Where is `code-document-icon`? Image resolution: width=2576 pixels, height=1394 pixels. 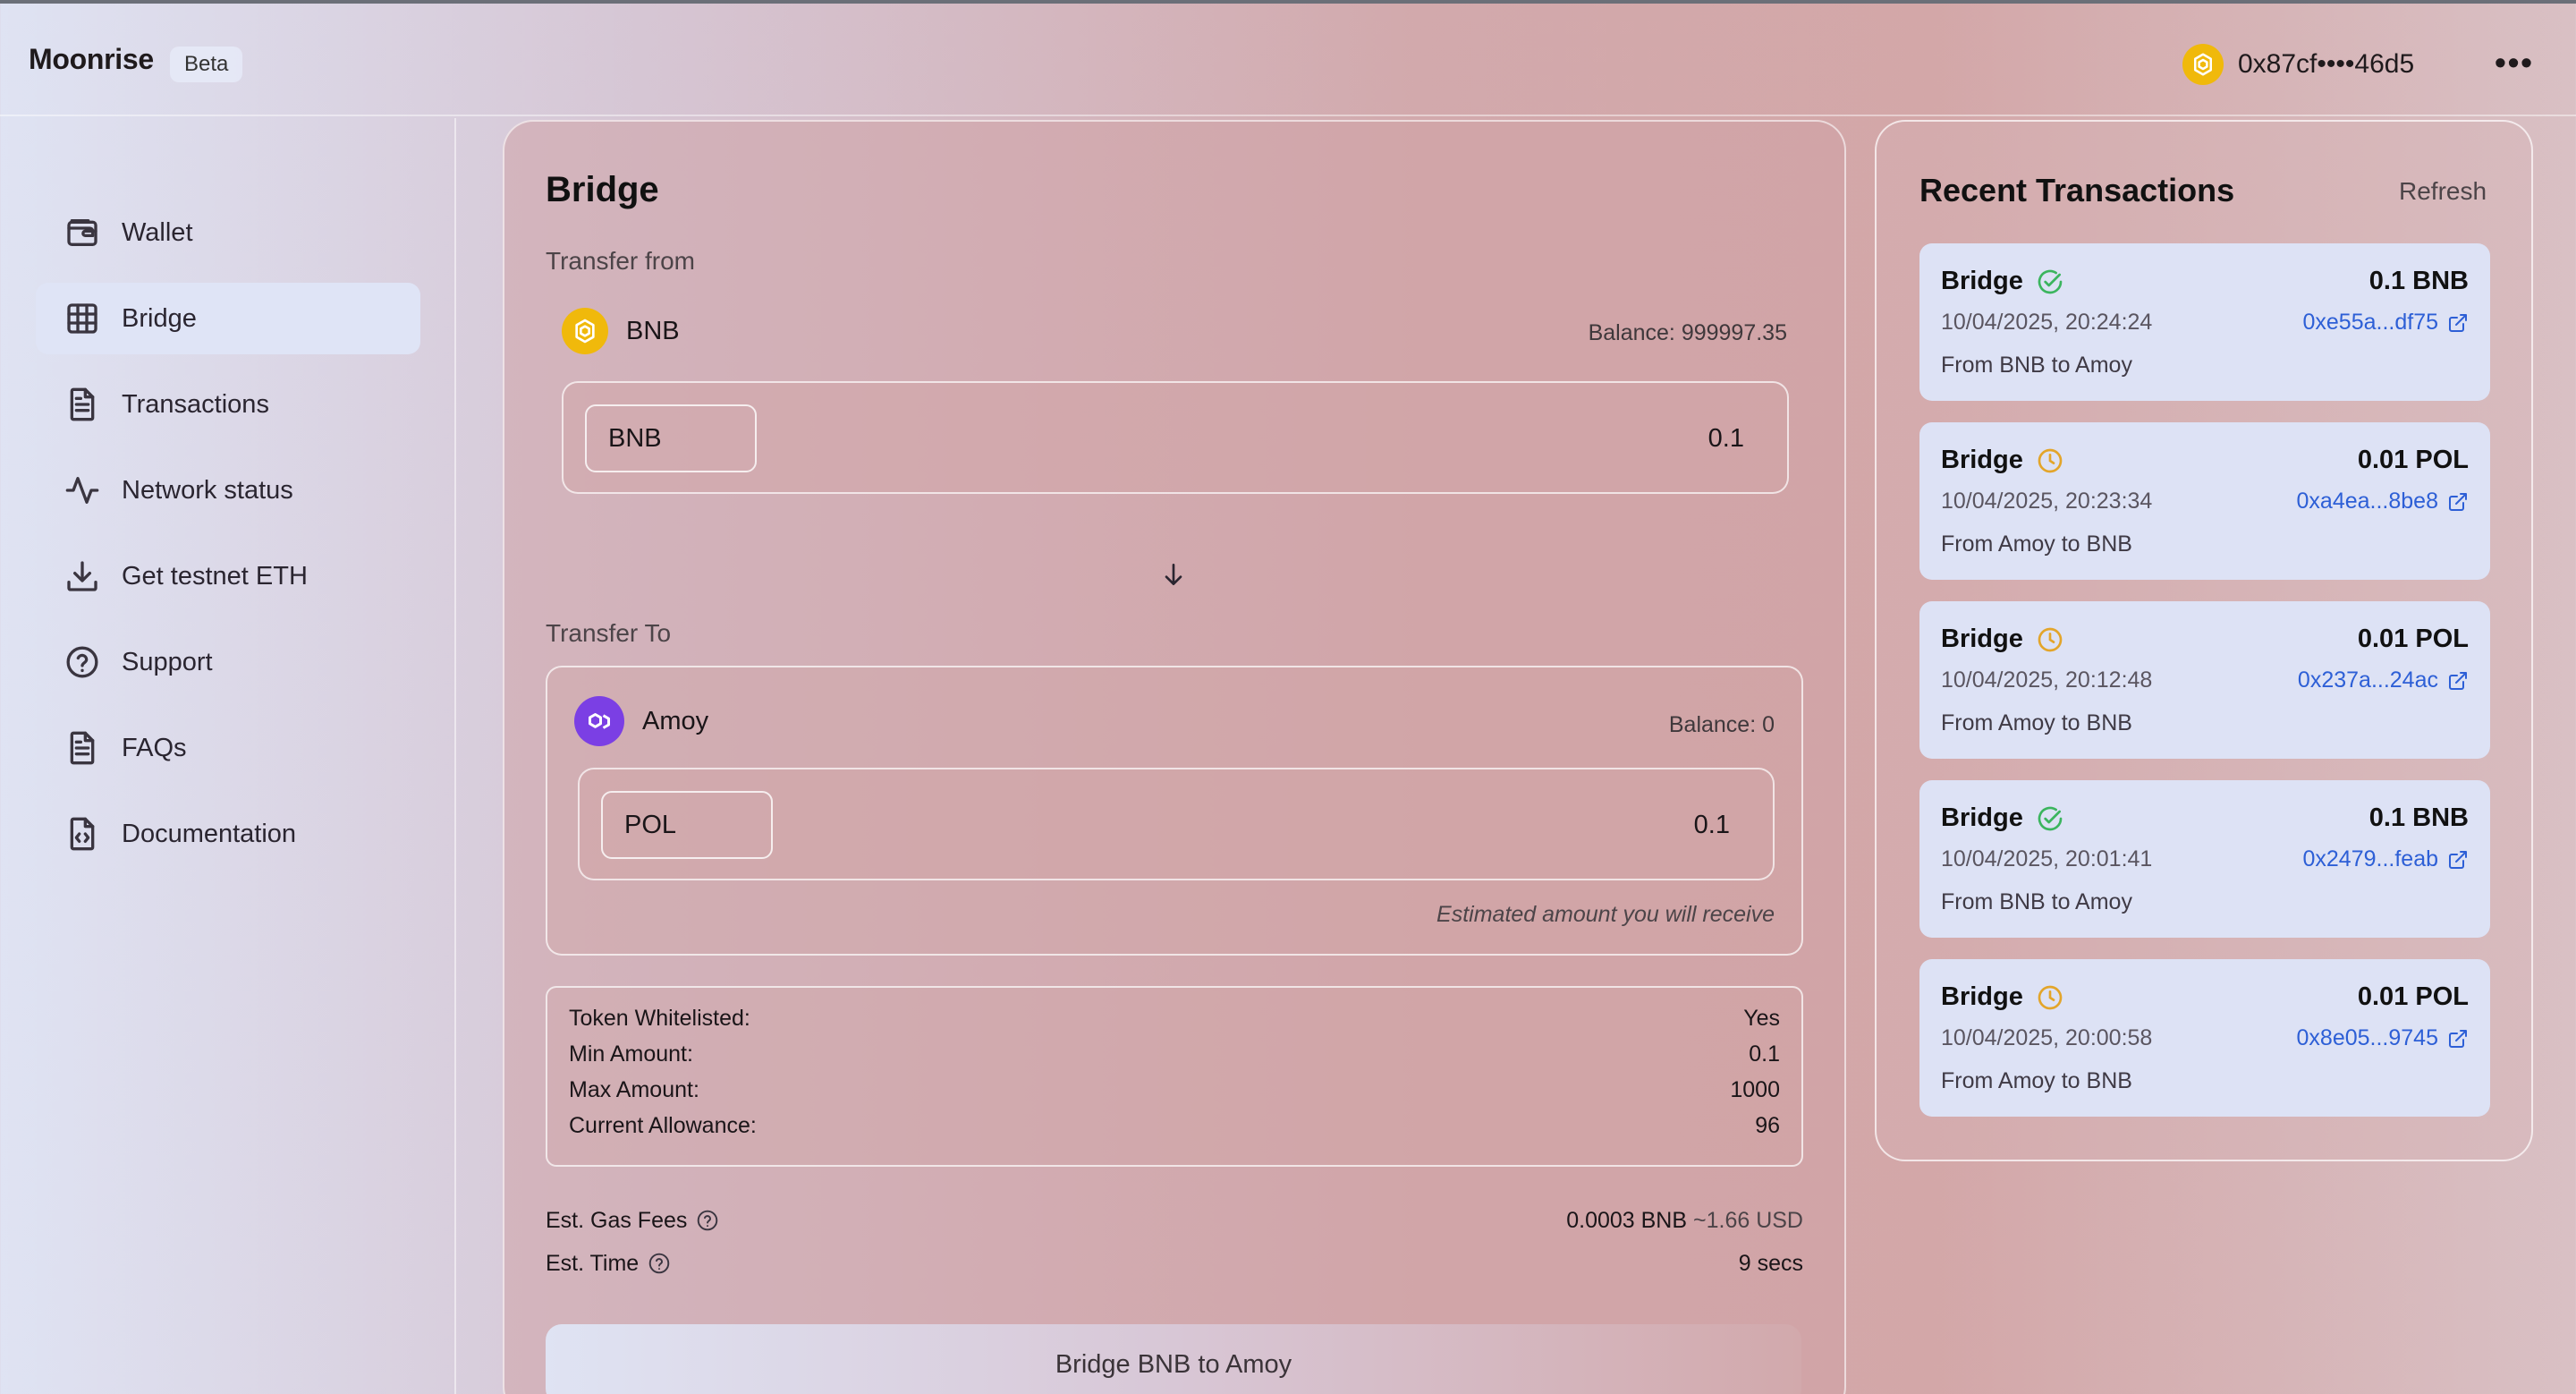
code-document-icon is located at coordinates (82, 834).